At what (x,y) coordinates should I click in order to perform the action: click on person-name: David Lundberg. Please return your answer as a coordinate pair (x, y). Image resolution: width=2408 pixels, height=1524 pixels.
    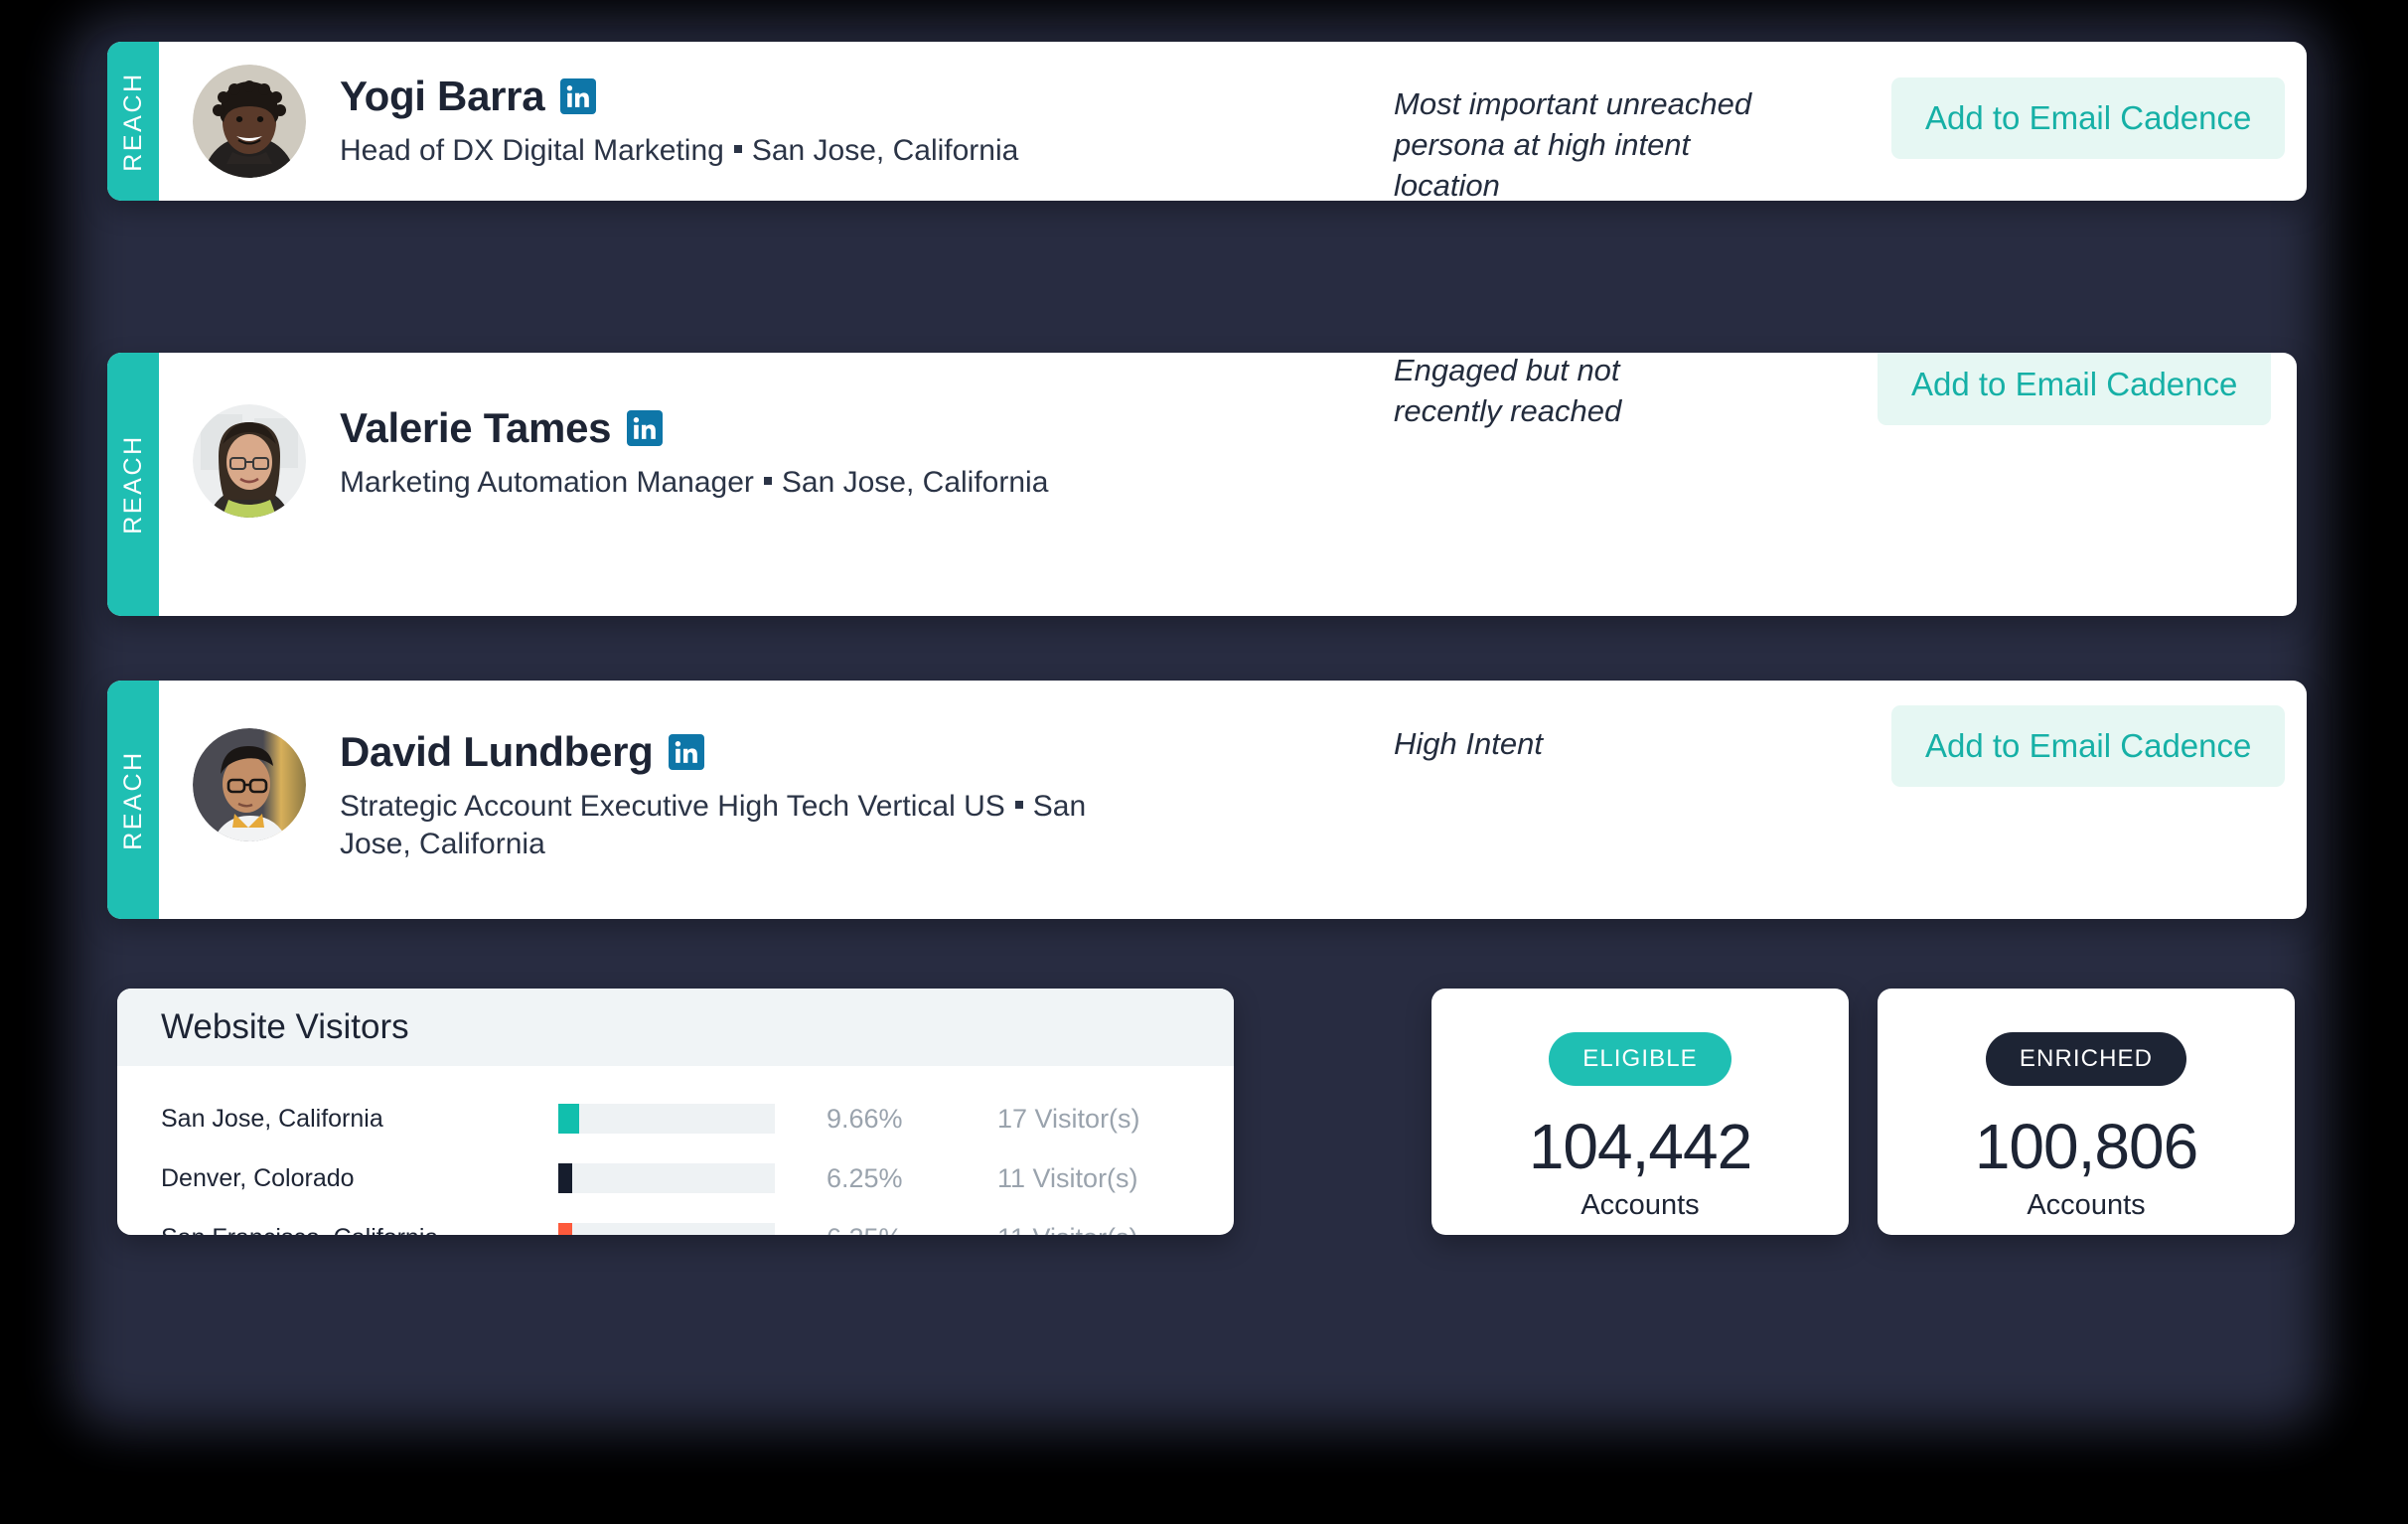
    Looking at the image, I should click on (497, 752).